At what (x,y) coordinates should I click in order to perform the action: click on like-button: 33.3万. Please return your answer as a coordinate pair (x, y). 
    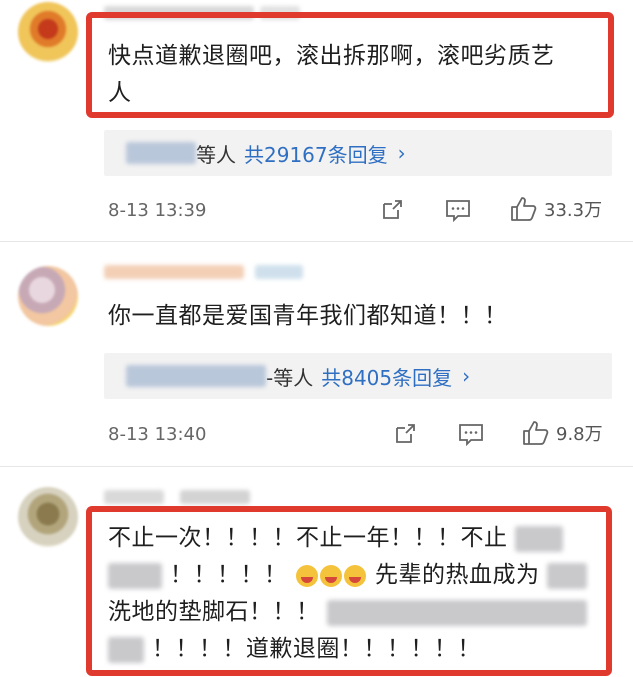
    Looking at the image, I should click on (556, 209).